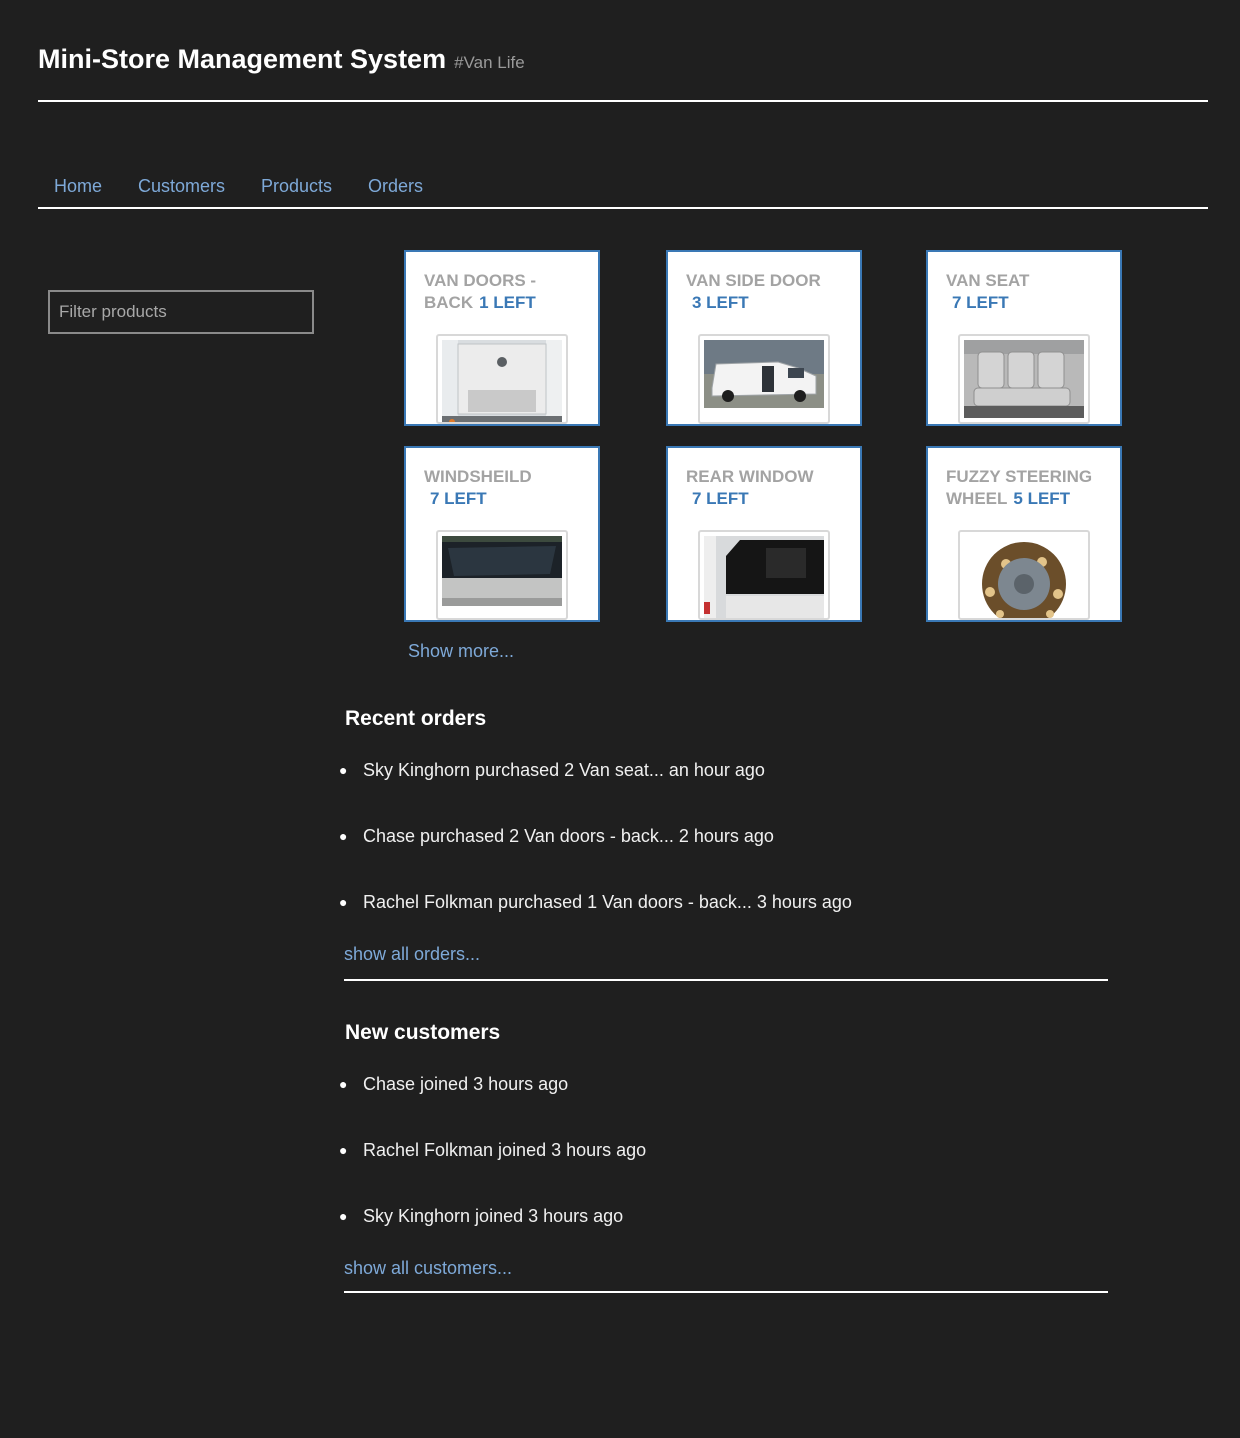 The image size is (1240, 1438). What do you see at coordinates (750, 476) in the screenshot?
I see `product-name: Rear window` at bounding box center [750, 476].